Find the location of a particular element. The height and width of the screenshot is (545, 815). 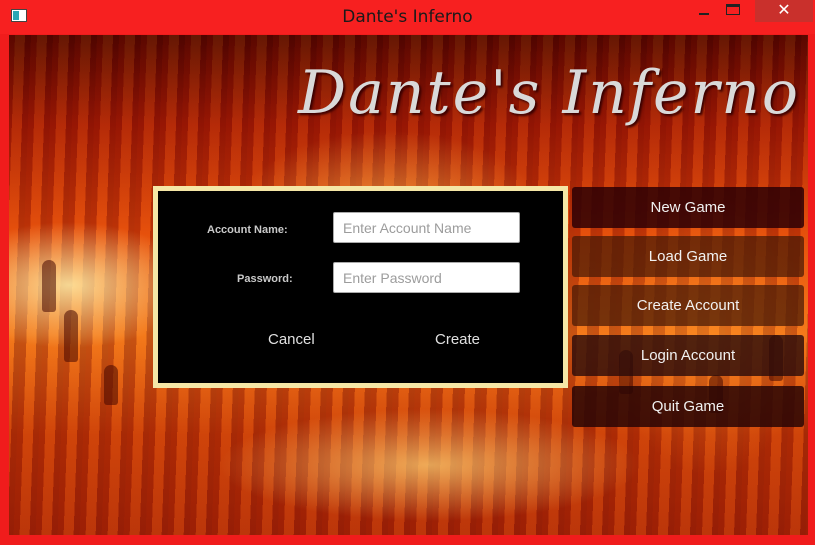

new-game-button: New Game is located at coordinates (688, 207).